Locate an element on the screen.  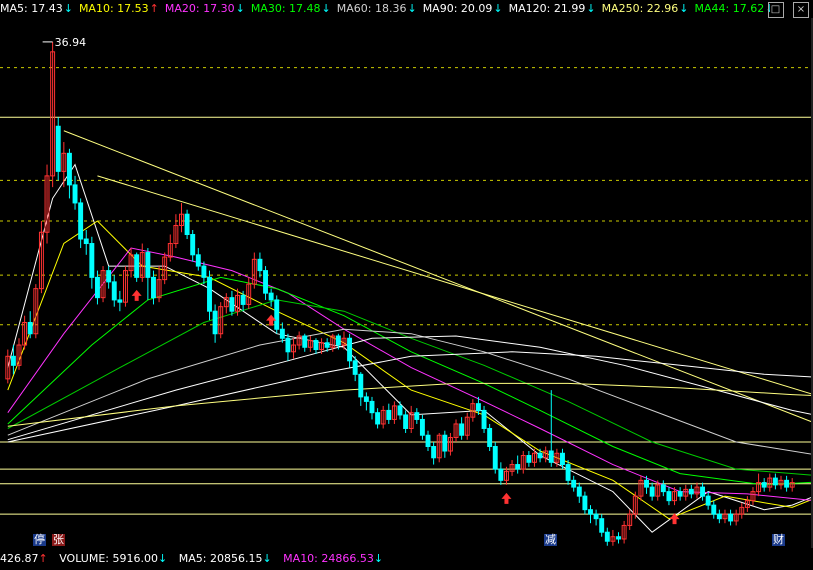
tag-zhang: 张 is located at coordinates (58, 539).